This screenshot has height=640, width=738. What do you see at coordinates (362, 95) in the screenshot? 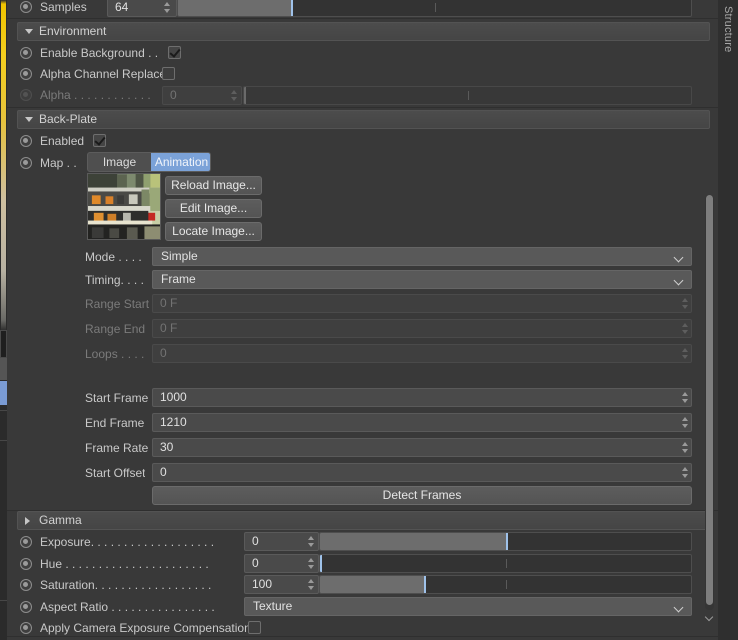
I see `alpha-row: Alpha . . . . . . . . . . . . 0` at bounding box center [362, 95].